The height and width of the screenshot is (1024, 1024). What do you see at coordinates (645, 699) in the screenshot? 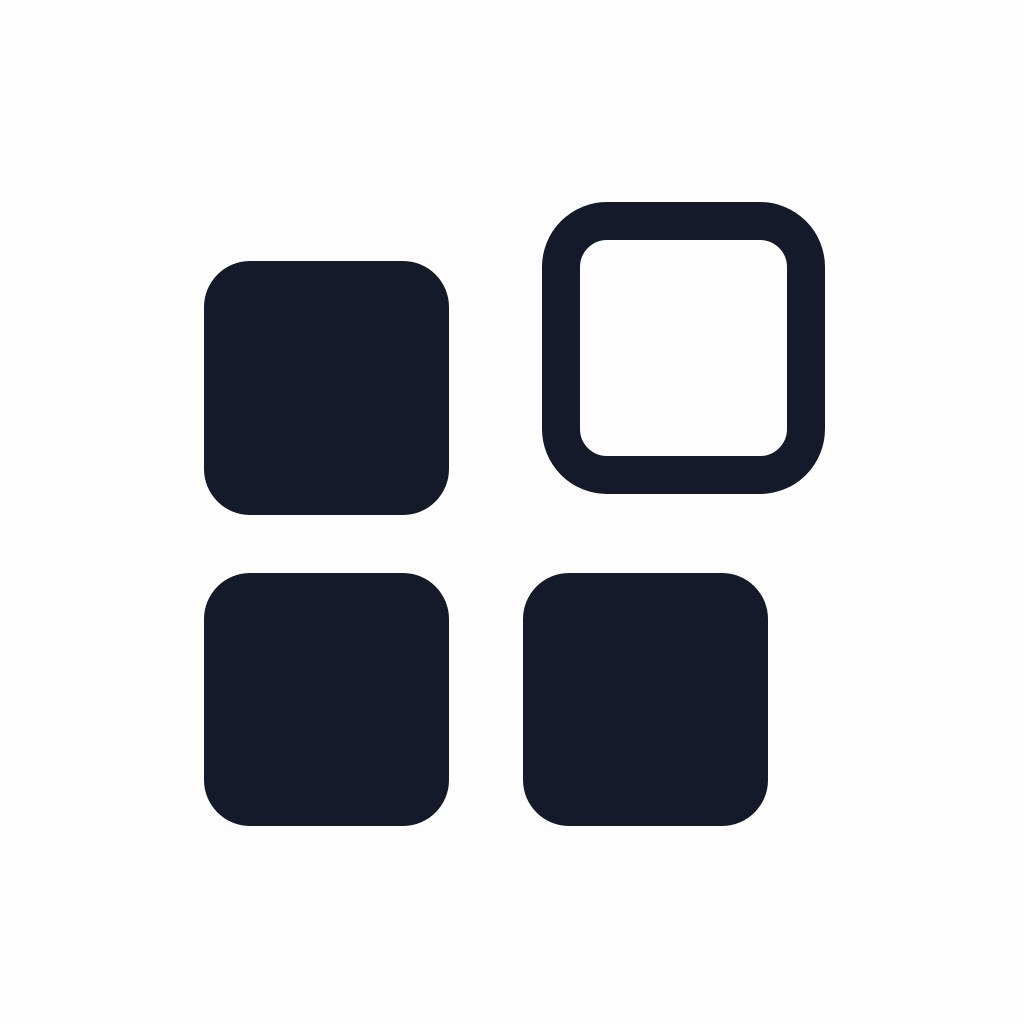
I see `bottom-right-tile` at bounding box center [645, 699].